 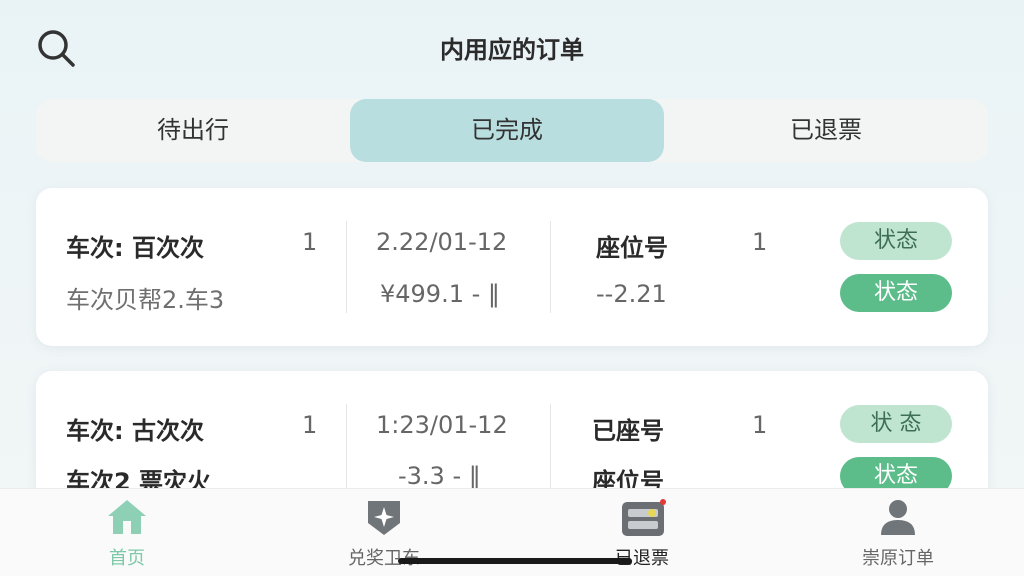 I want to click on nav-orders: 崇原订单, so click(x=898, y=532).